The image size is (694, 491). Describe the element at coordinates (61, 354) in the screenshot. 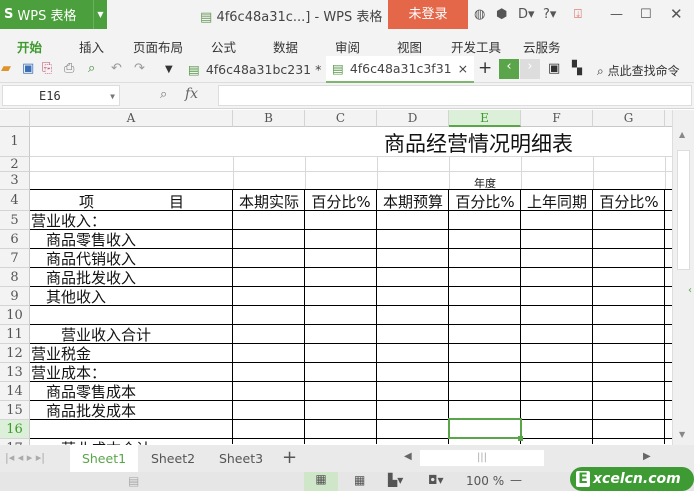

I see `row-label: 营业税金` at that location.